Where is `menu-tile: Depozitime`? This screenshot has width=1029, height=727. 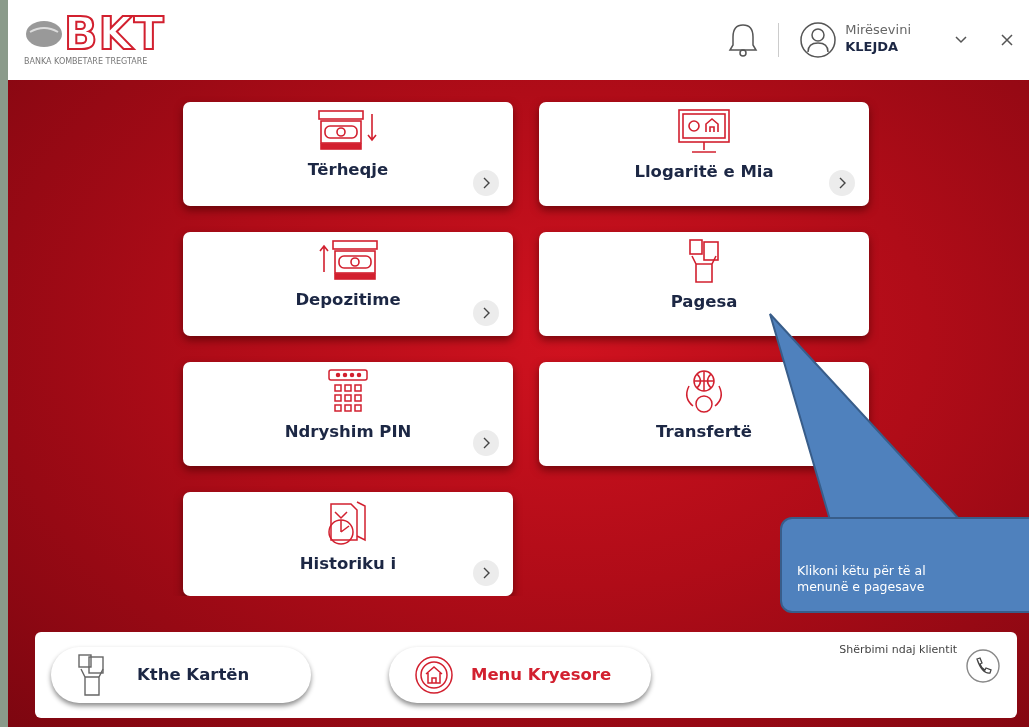
menu-tile: Depozitime is located at coordinates (348, 284).